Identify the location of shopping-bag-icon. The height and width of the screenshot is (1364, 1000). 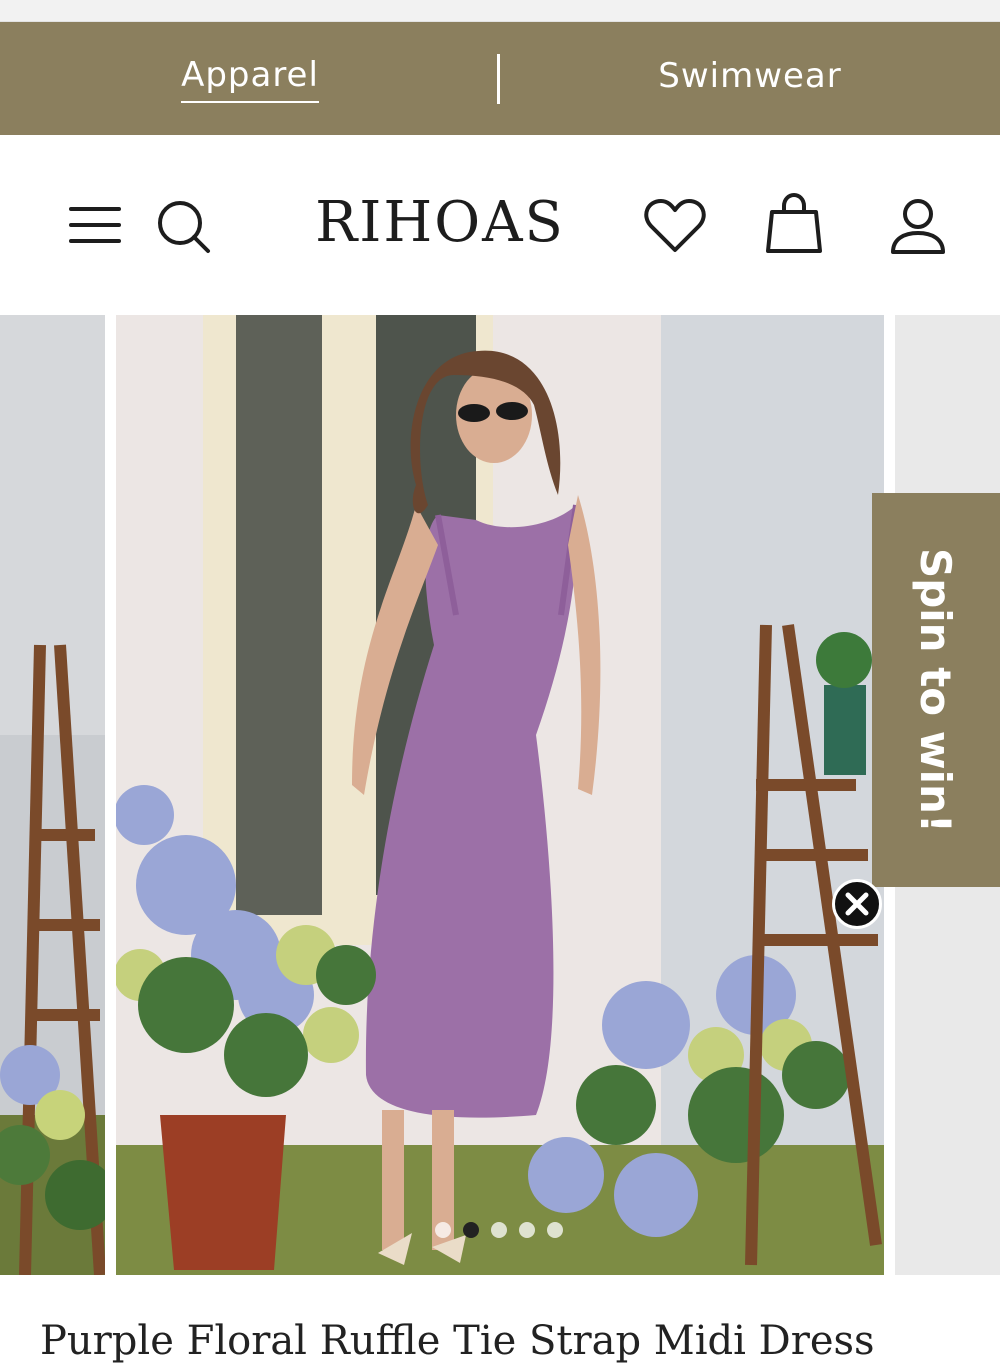
(794, 223).